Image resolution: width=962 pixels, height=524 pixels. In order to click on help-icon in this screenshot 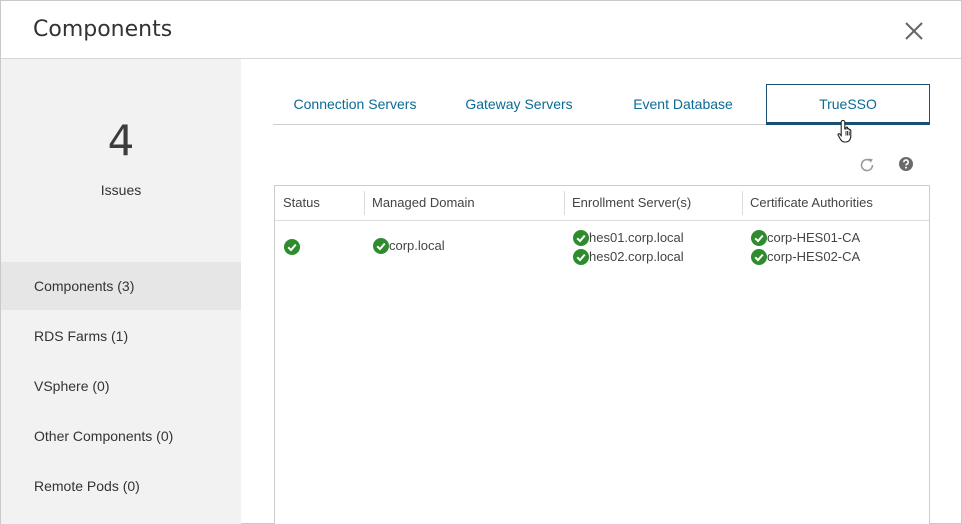, I will do `click(906, 164)`.